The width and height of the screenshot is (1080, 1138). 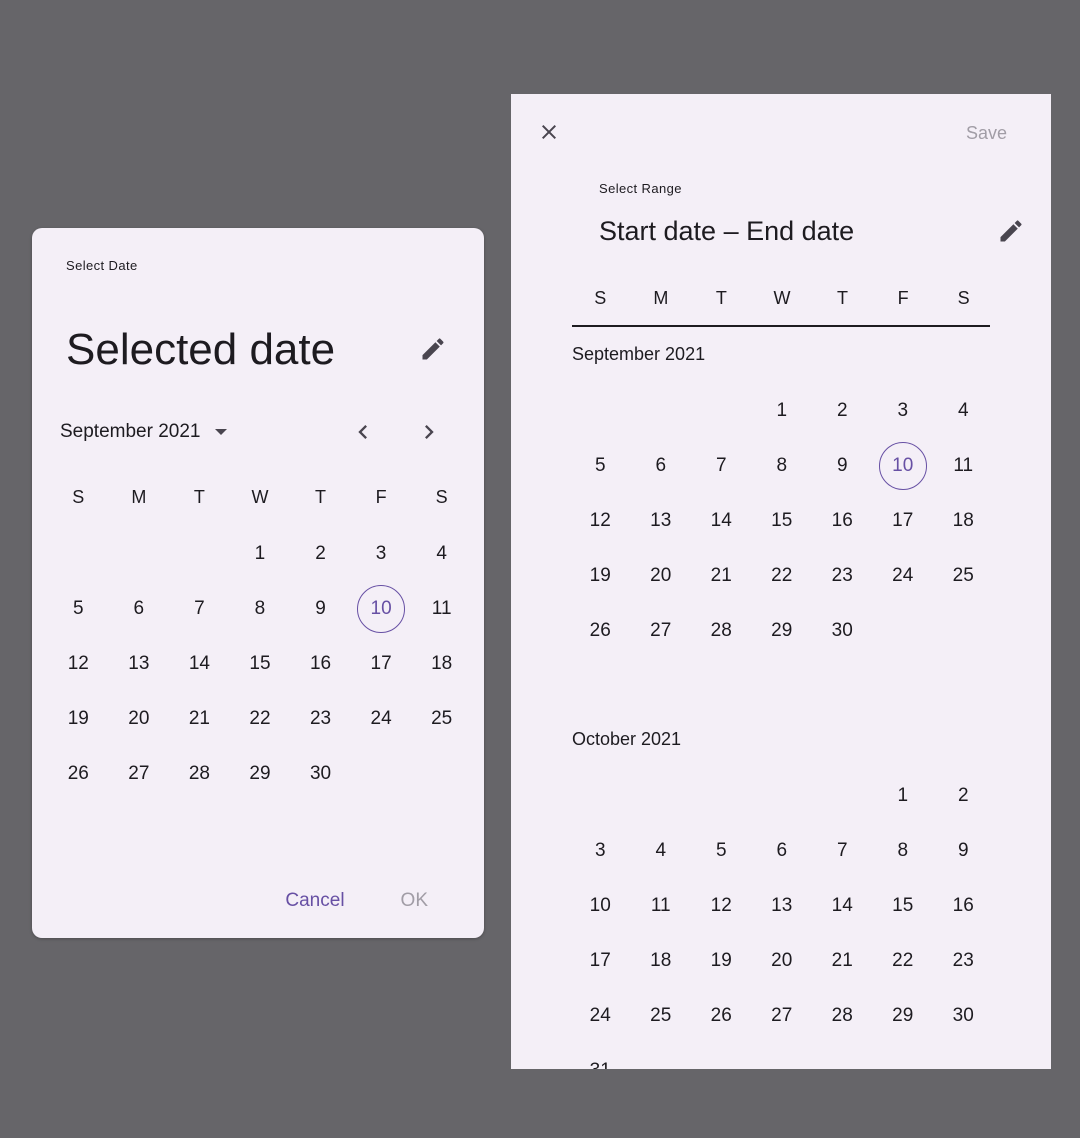 What do you see at coordinates (429, 432) in the screenshot?
I see `chevron-right-icon` at bounding box center [429, 432].